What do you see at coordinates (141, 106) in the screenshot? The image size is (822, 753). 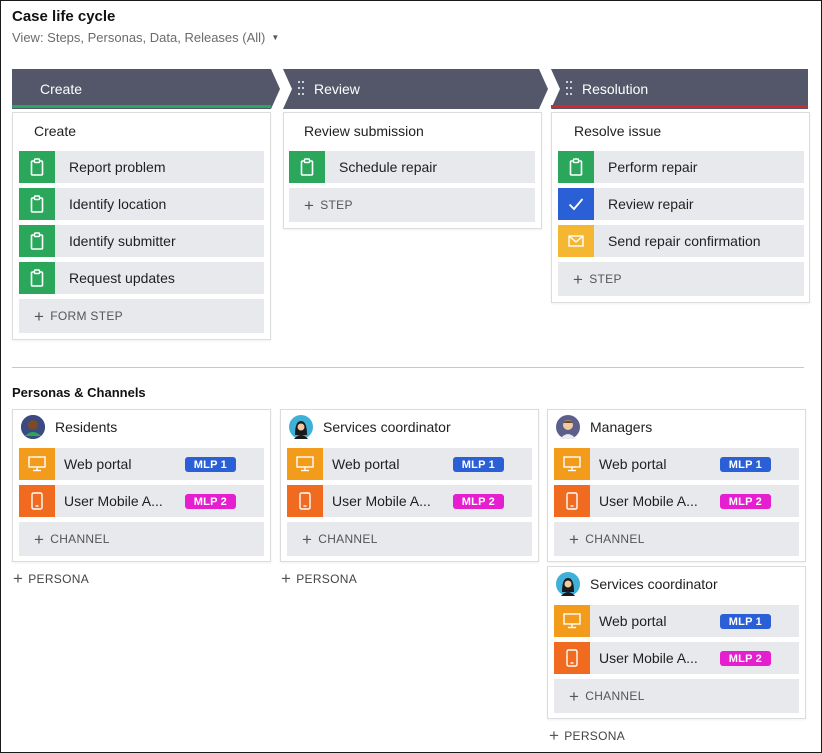 I see `stage-create-status-bar` at bounding box center [141, 106].